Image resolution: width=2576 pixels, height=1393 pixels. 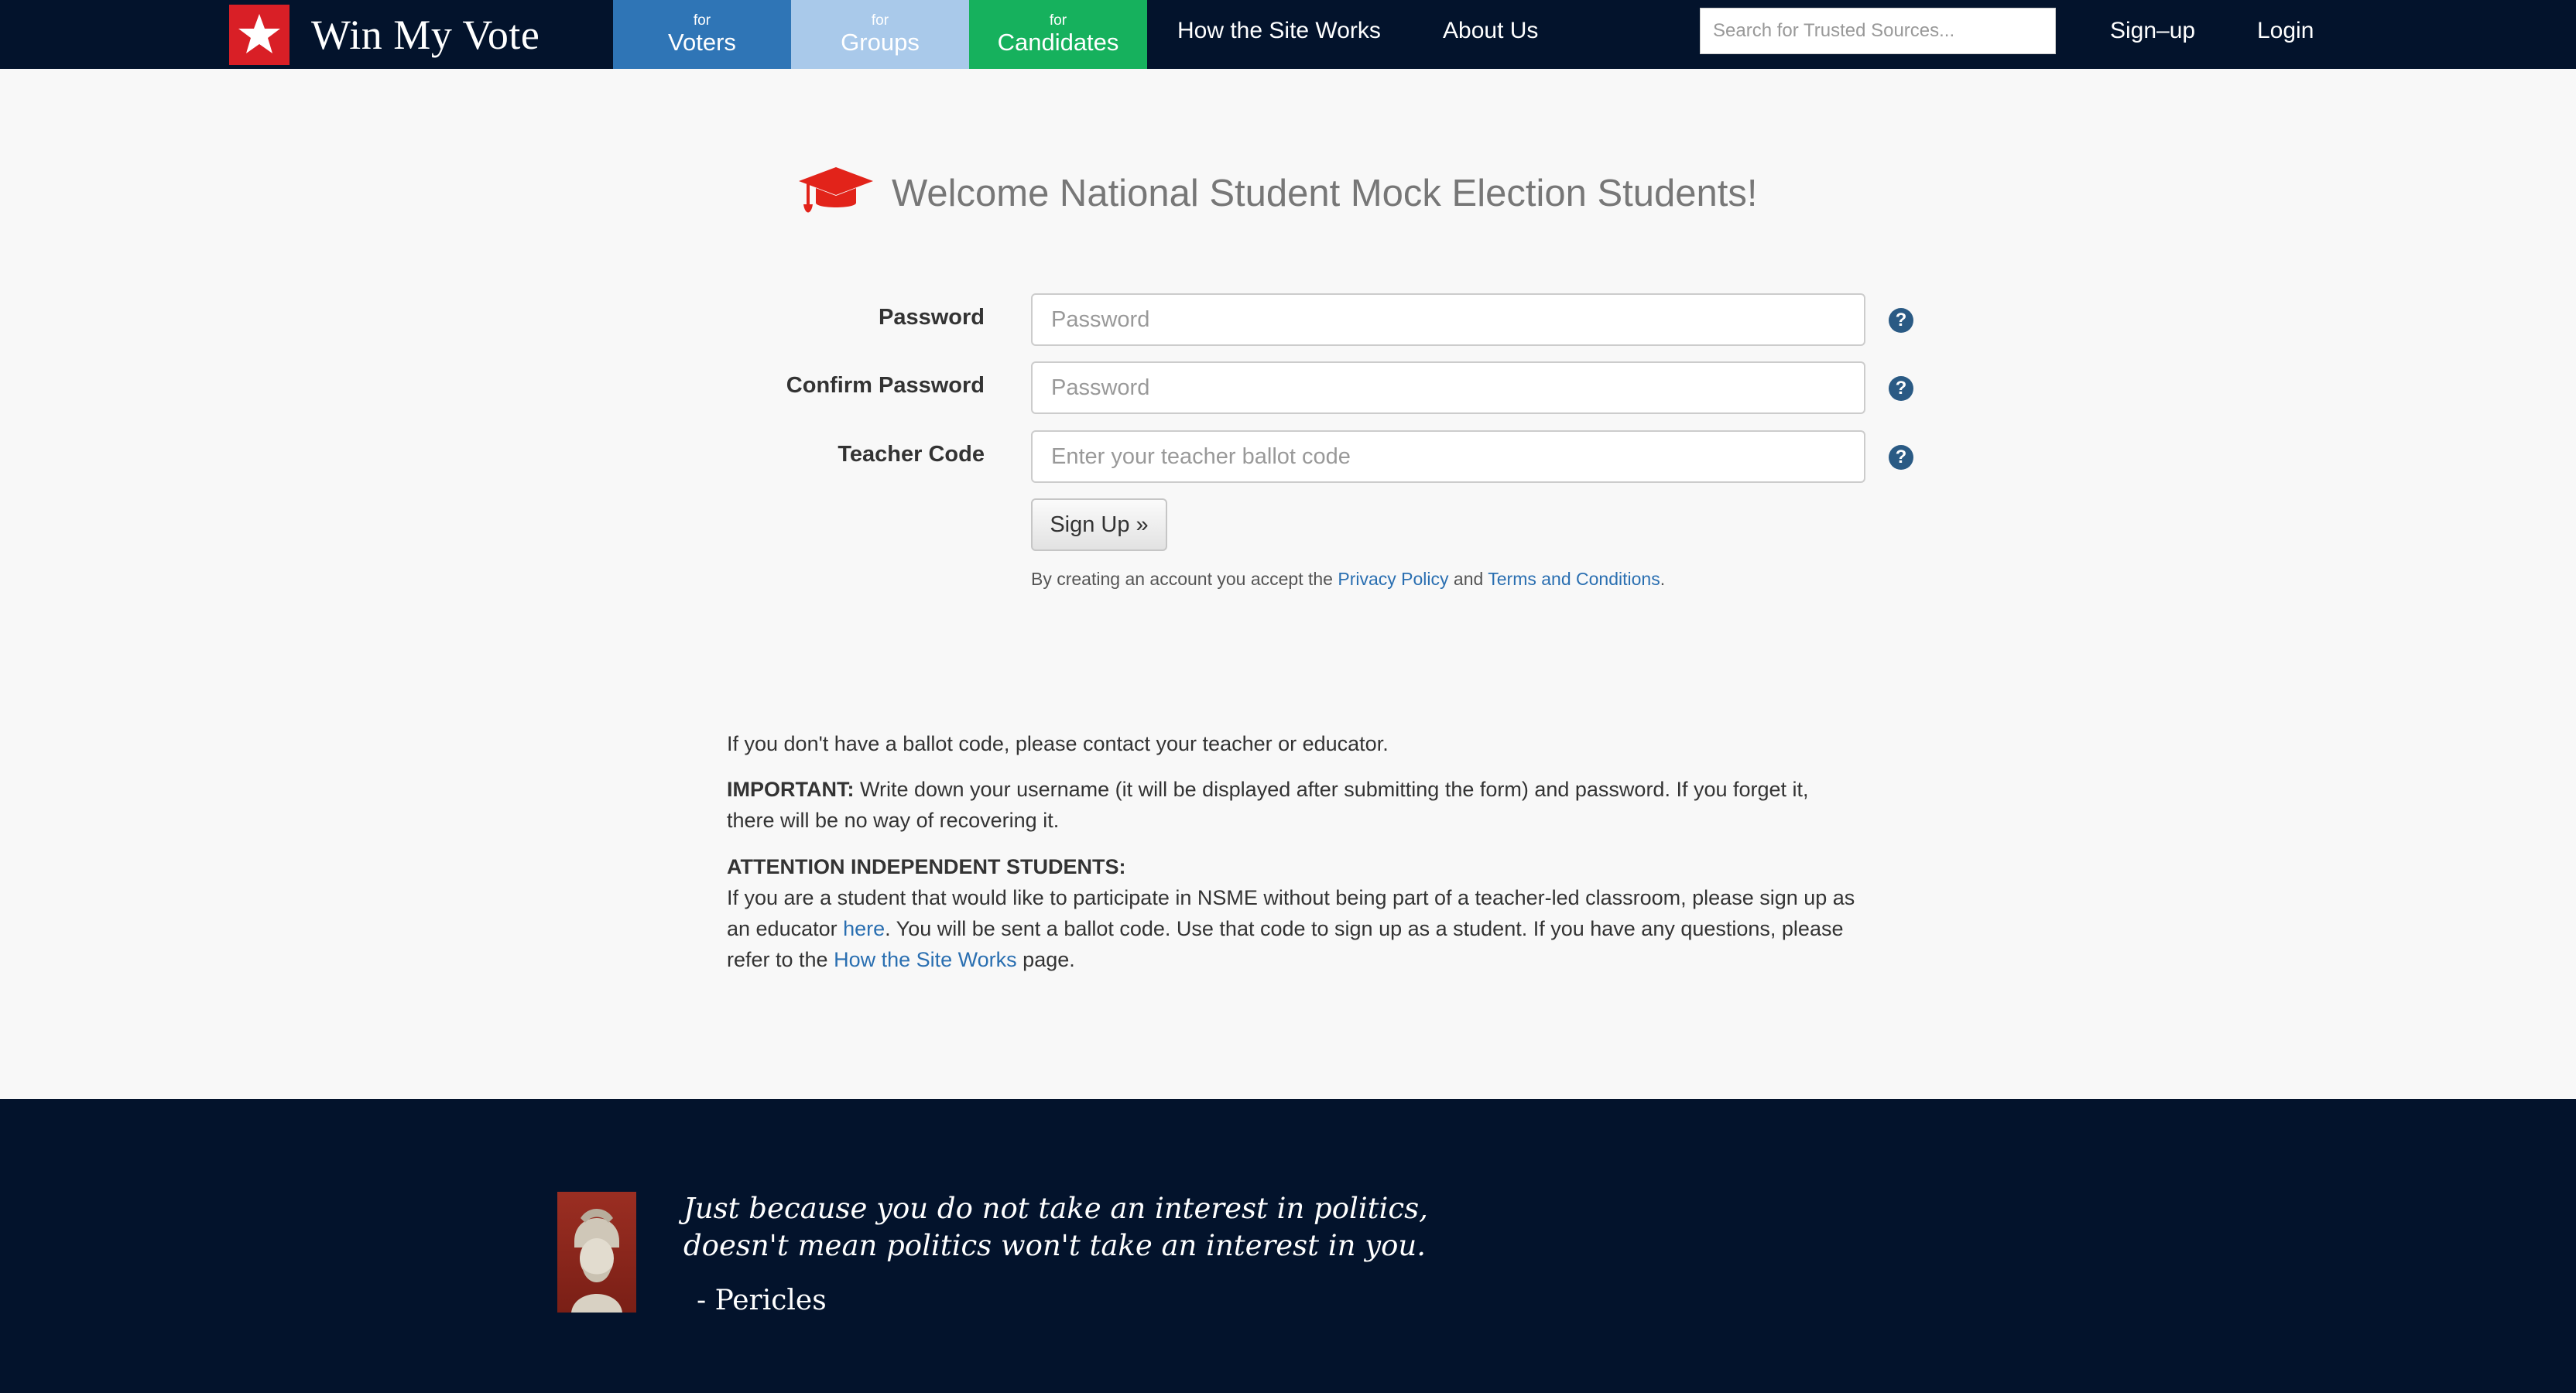 What do you see at coordinates (259, 34) in the screenshot?
I see `star-icon` at bounding box center [259, 34].